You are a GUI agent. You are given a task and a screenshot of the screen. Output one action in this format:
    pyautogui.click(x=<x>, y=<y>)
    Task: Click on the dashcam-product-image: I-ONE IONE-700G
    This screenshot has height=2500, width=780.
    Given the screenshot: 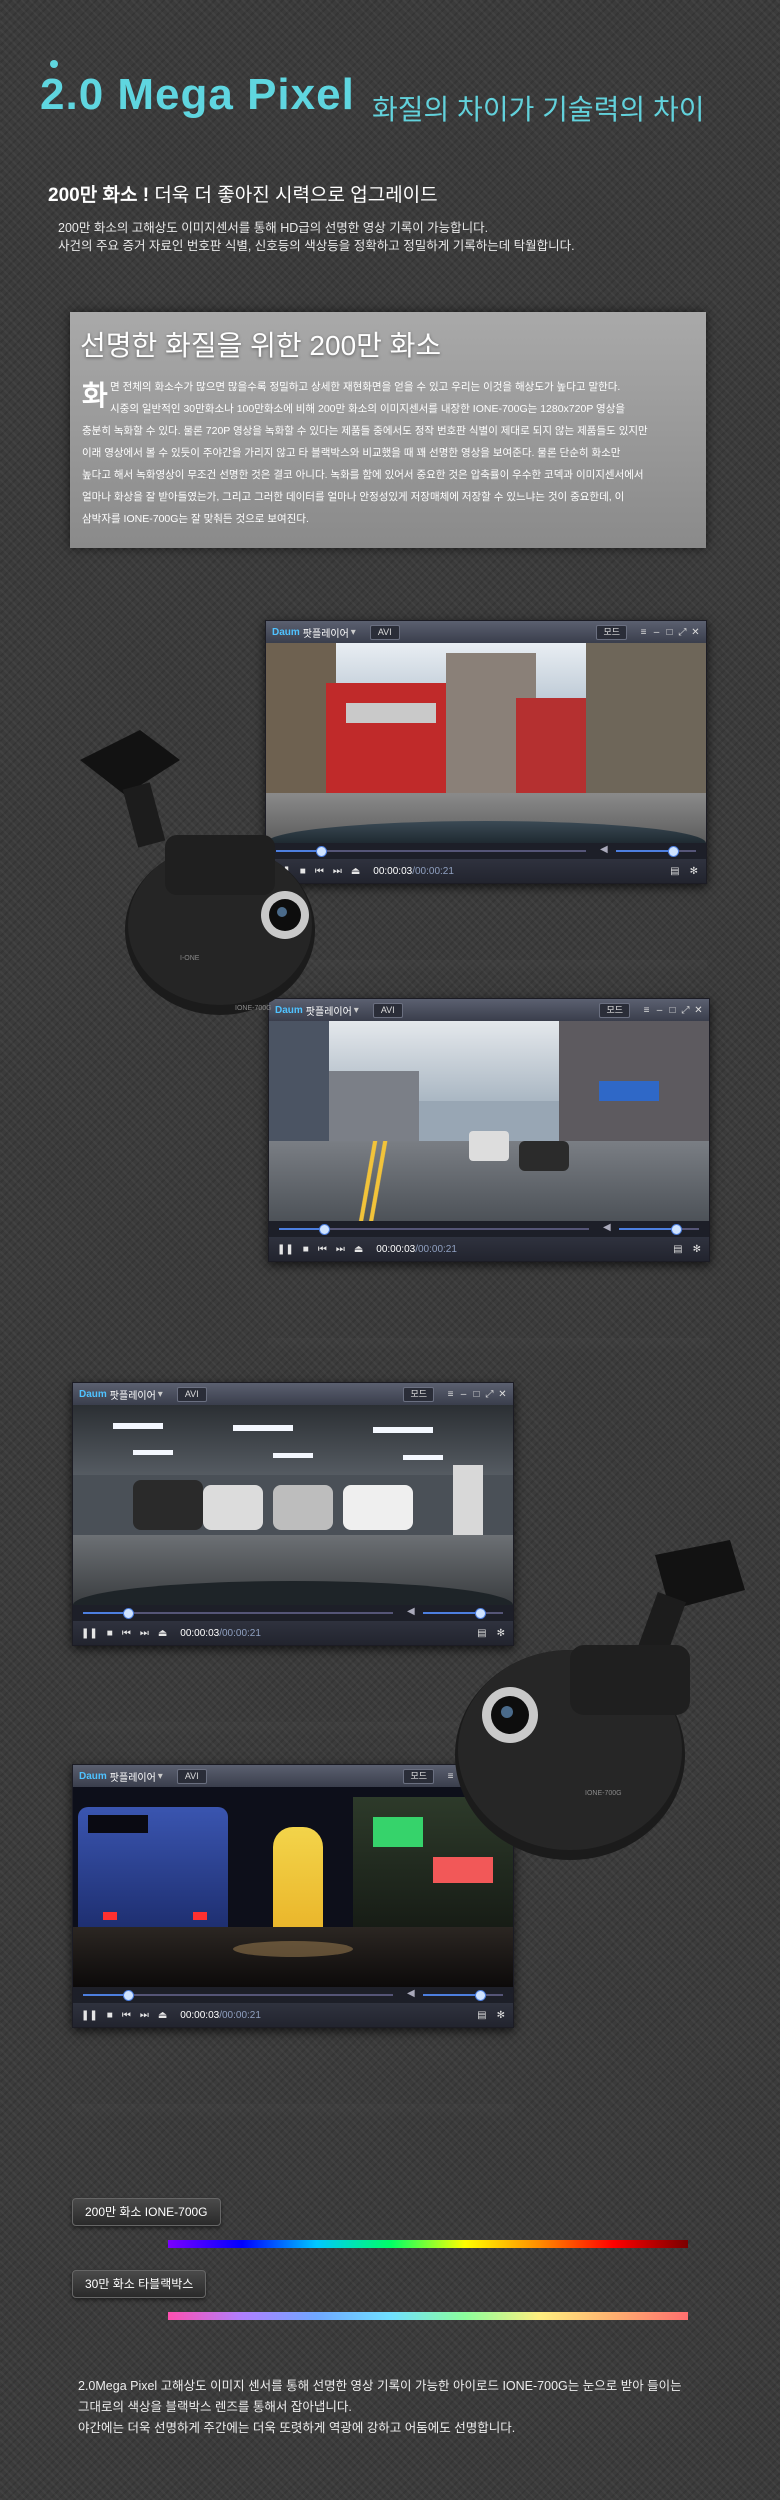 What is the action you would take?
    pyautogui.click(x=210, y=880)
    